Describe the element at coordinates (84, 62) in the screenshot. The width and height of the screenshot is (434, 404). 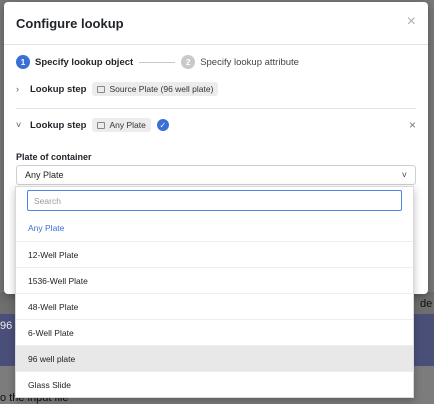
I see `step-1-label: Specify lookup object` at that location.